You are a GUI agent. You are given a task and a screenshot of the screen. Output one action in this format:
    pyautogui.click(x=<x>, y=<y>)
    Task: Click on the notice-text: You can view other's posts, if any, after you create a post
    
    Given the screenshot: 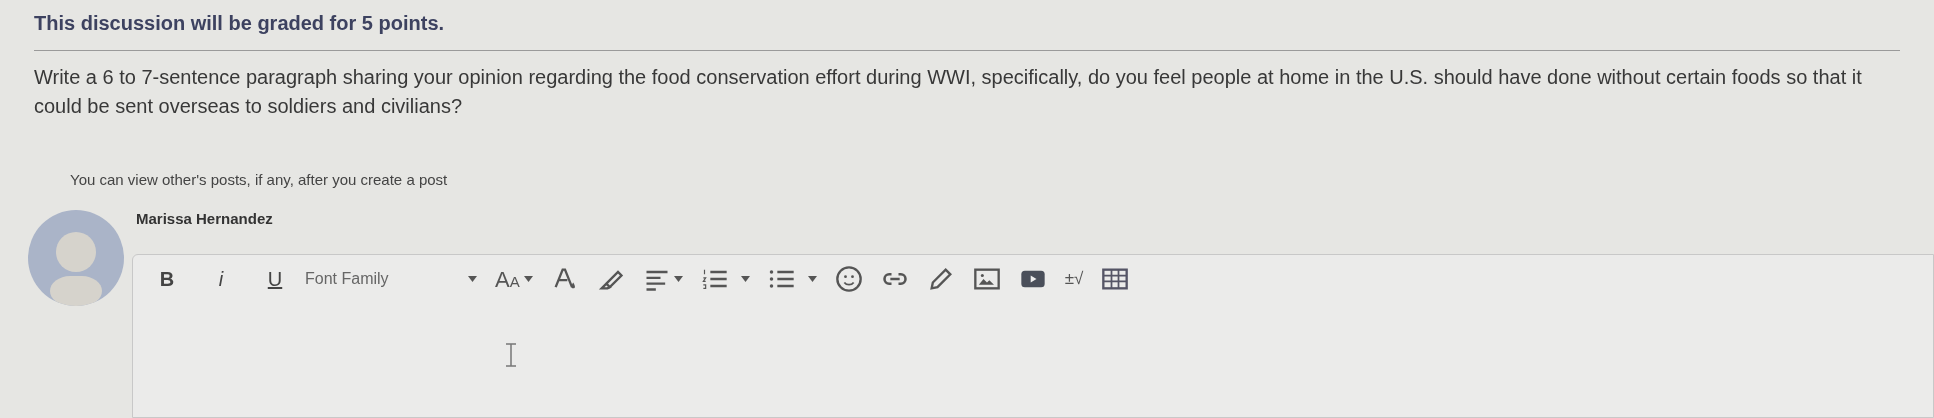 What is the action you would take?
    pyautogui.click(x=259, y=180)
    